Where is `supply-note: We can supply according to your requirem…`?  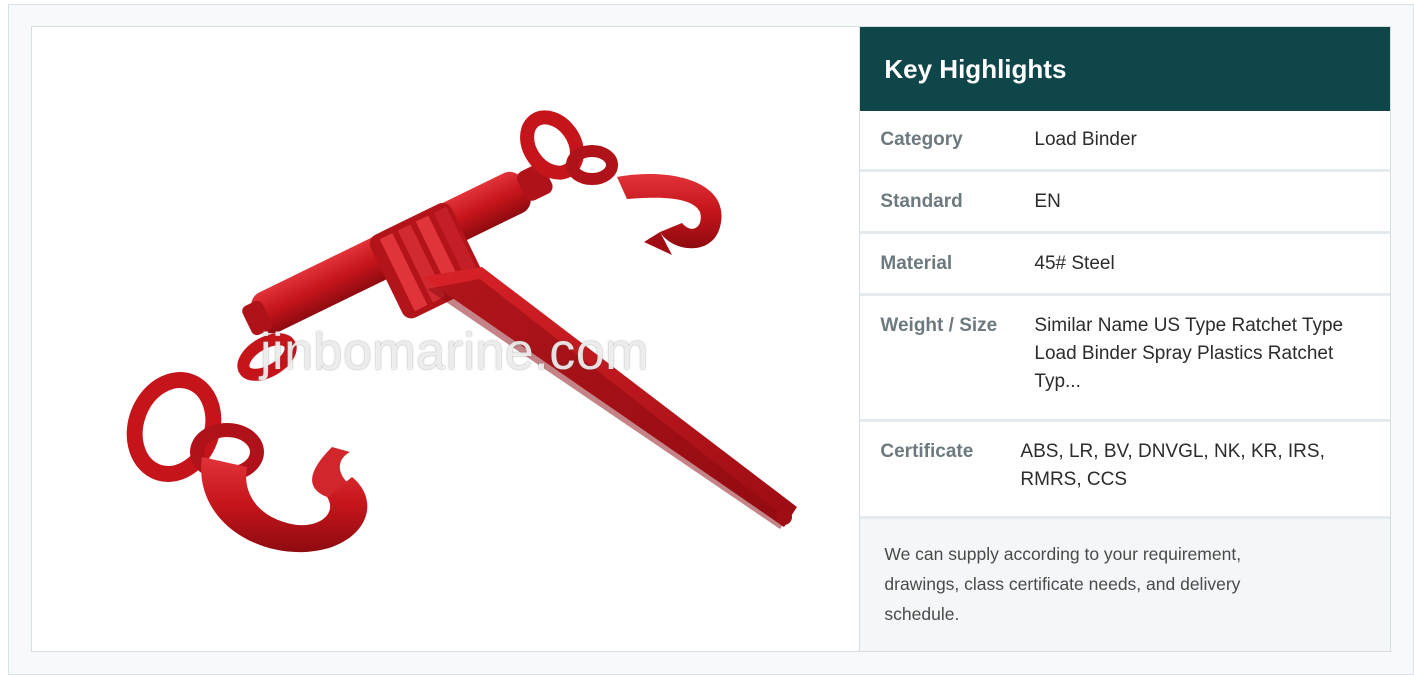
supply-note: We can supply according to your requirem… is located at coordinates (1125, 585).